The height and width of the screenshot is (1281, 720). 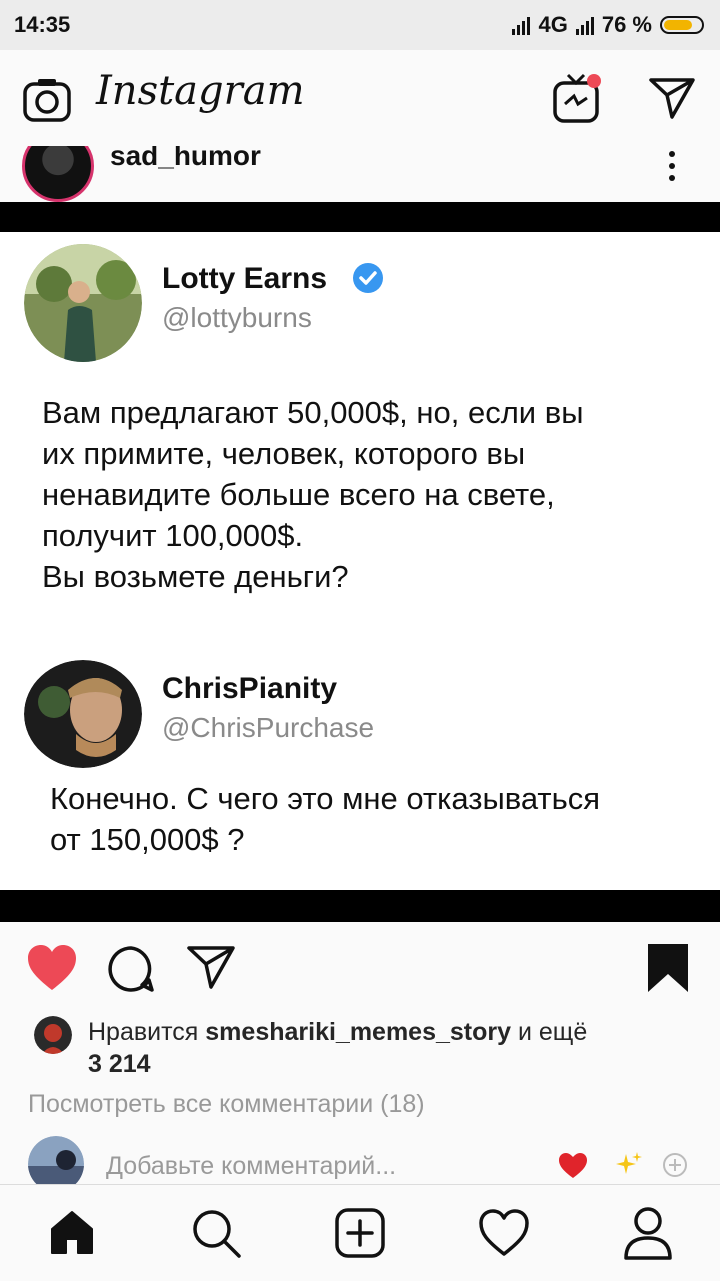 What do you see at coordinates (313, 412) in the screenshot?
I see `tweet1-line: Вам предлагают 50,000$, но, если вы` at bounding box center [313, 412].